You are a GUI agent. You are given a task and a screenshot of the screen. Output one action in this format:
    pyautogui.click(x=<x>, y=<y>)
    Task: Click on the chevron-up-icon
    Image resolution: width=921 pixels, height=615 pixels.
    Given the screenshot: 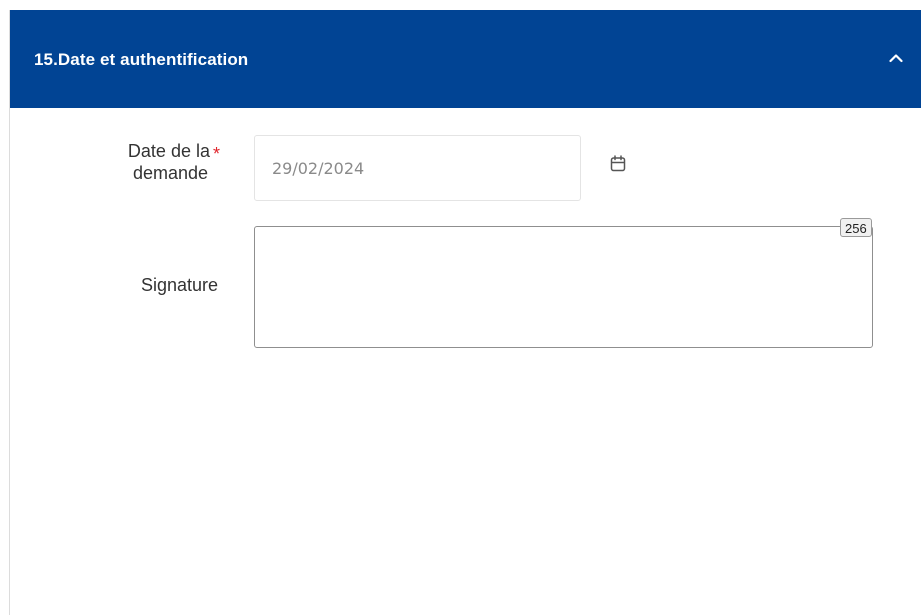 What is the action you would take?
    pyautogui.click(x=896, y=58)
    